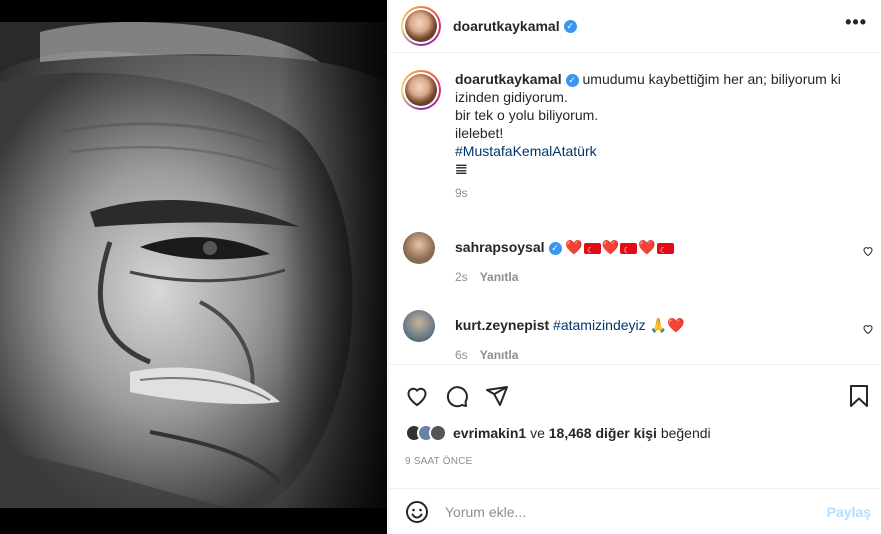  What do you see at coordinates (417, 512) in the screenshot?
I see `emoji-smiley-icon` at bounding box center [417, 512].